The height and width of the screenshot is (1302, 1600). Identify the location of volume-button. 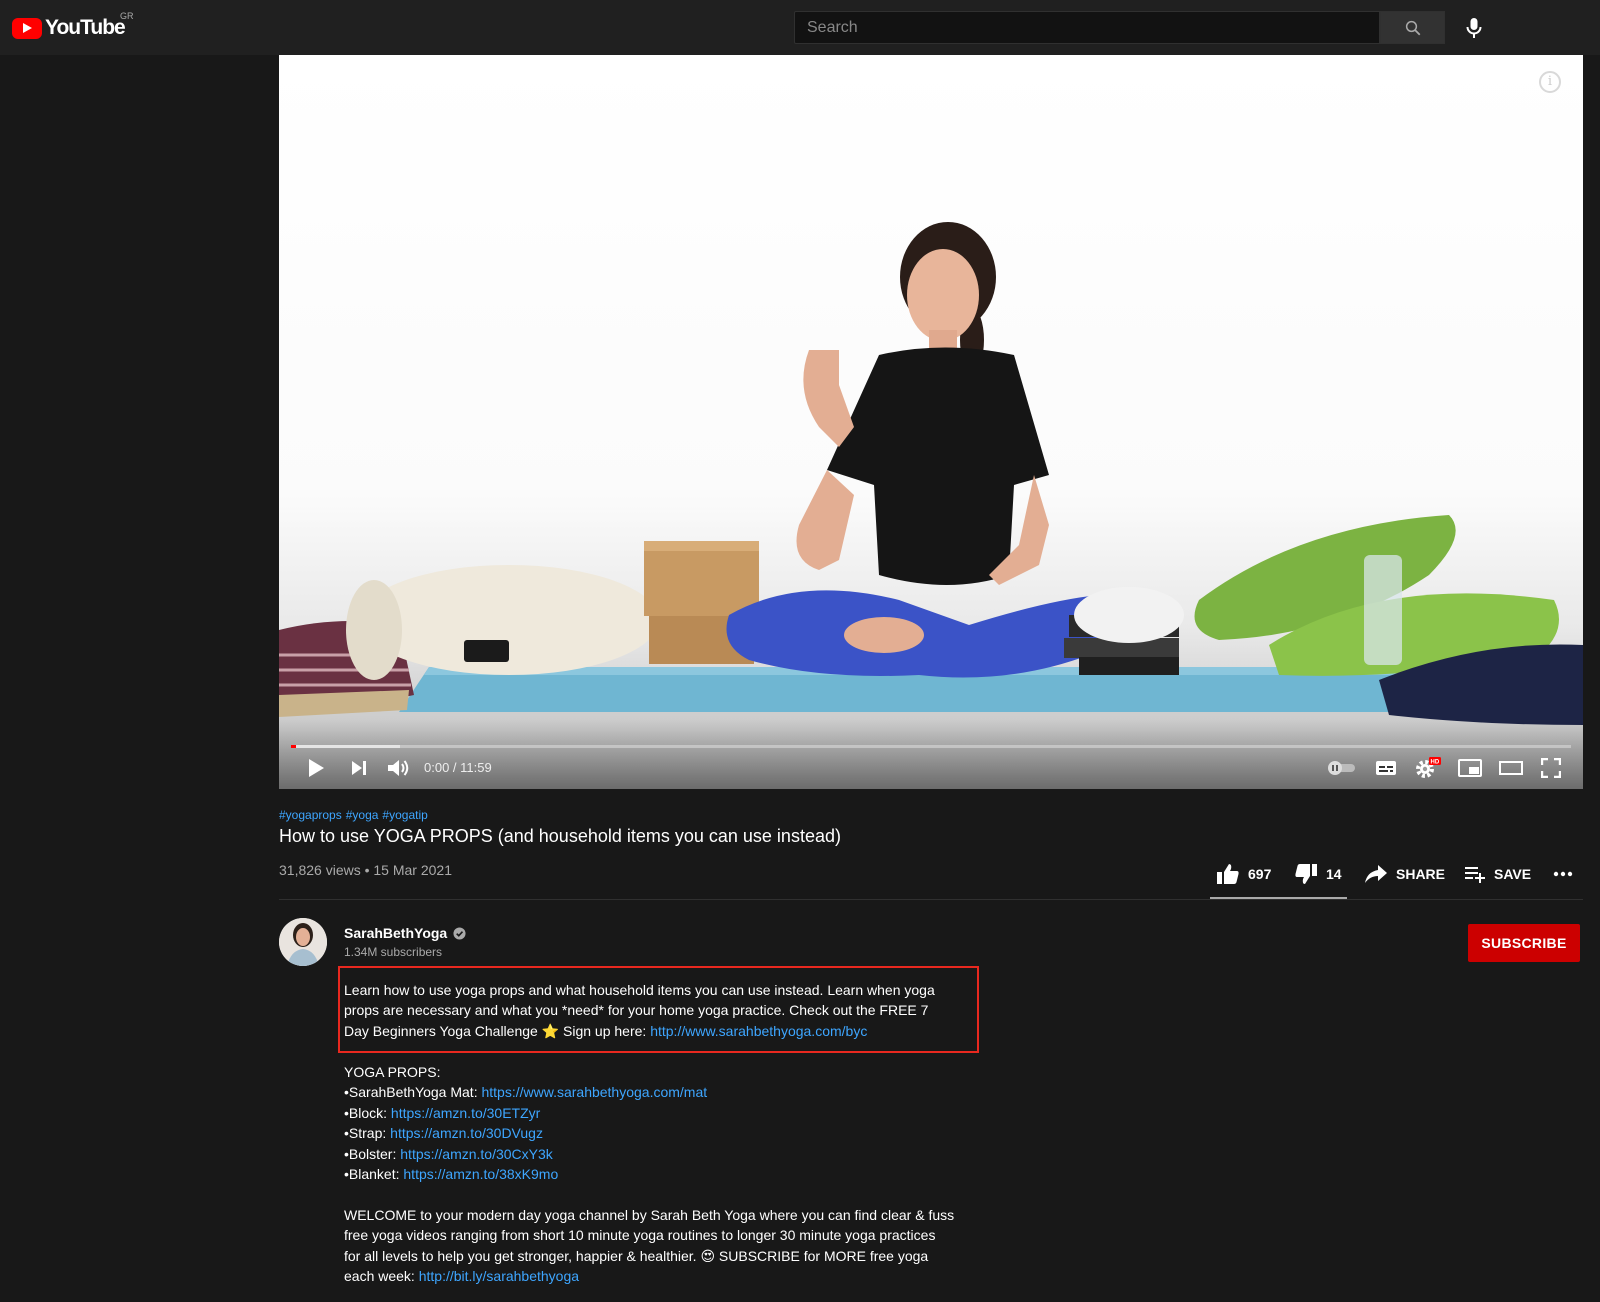
(399, 768).